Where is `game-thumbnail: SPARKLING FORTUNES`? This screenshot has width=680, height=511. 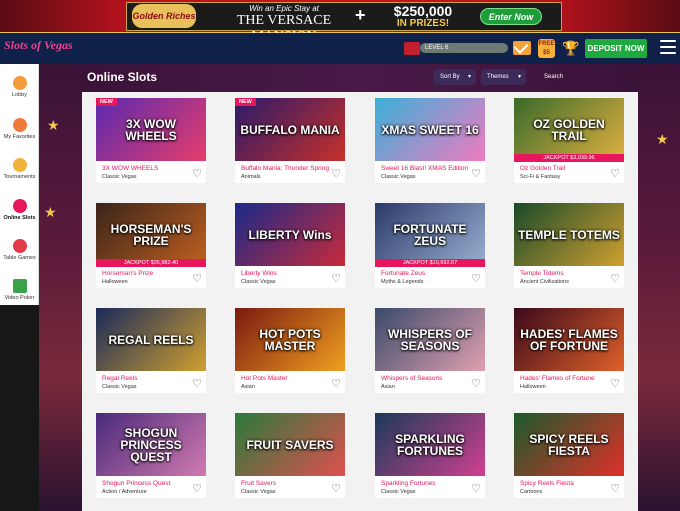
game-thumbnail: SPARKLING FORTUNES is located at coordinates (430, 444).